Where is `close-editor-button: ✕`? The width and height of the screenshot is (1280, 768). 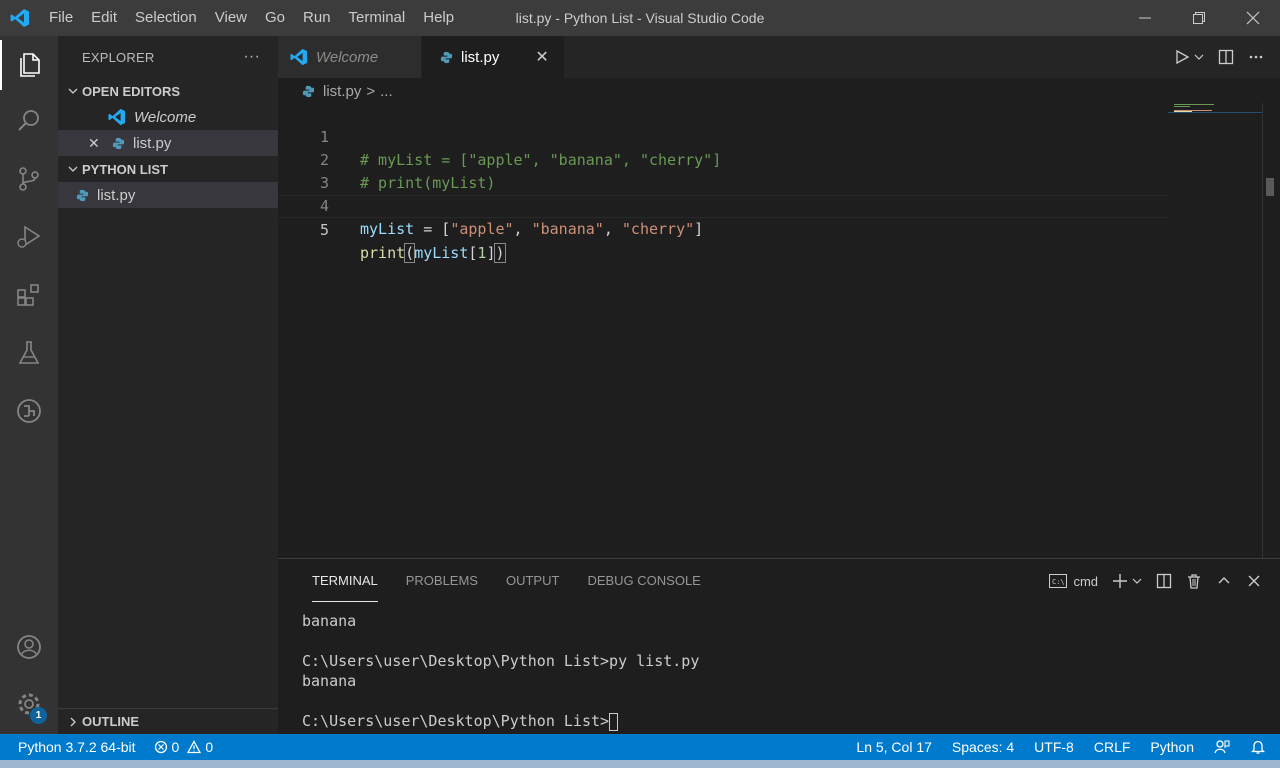
close-editor-button: ✕ is located at coordinates (94, 143).